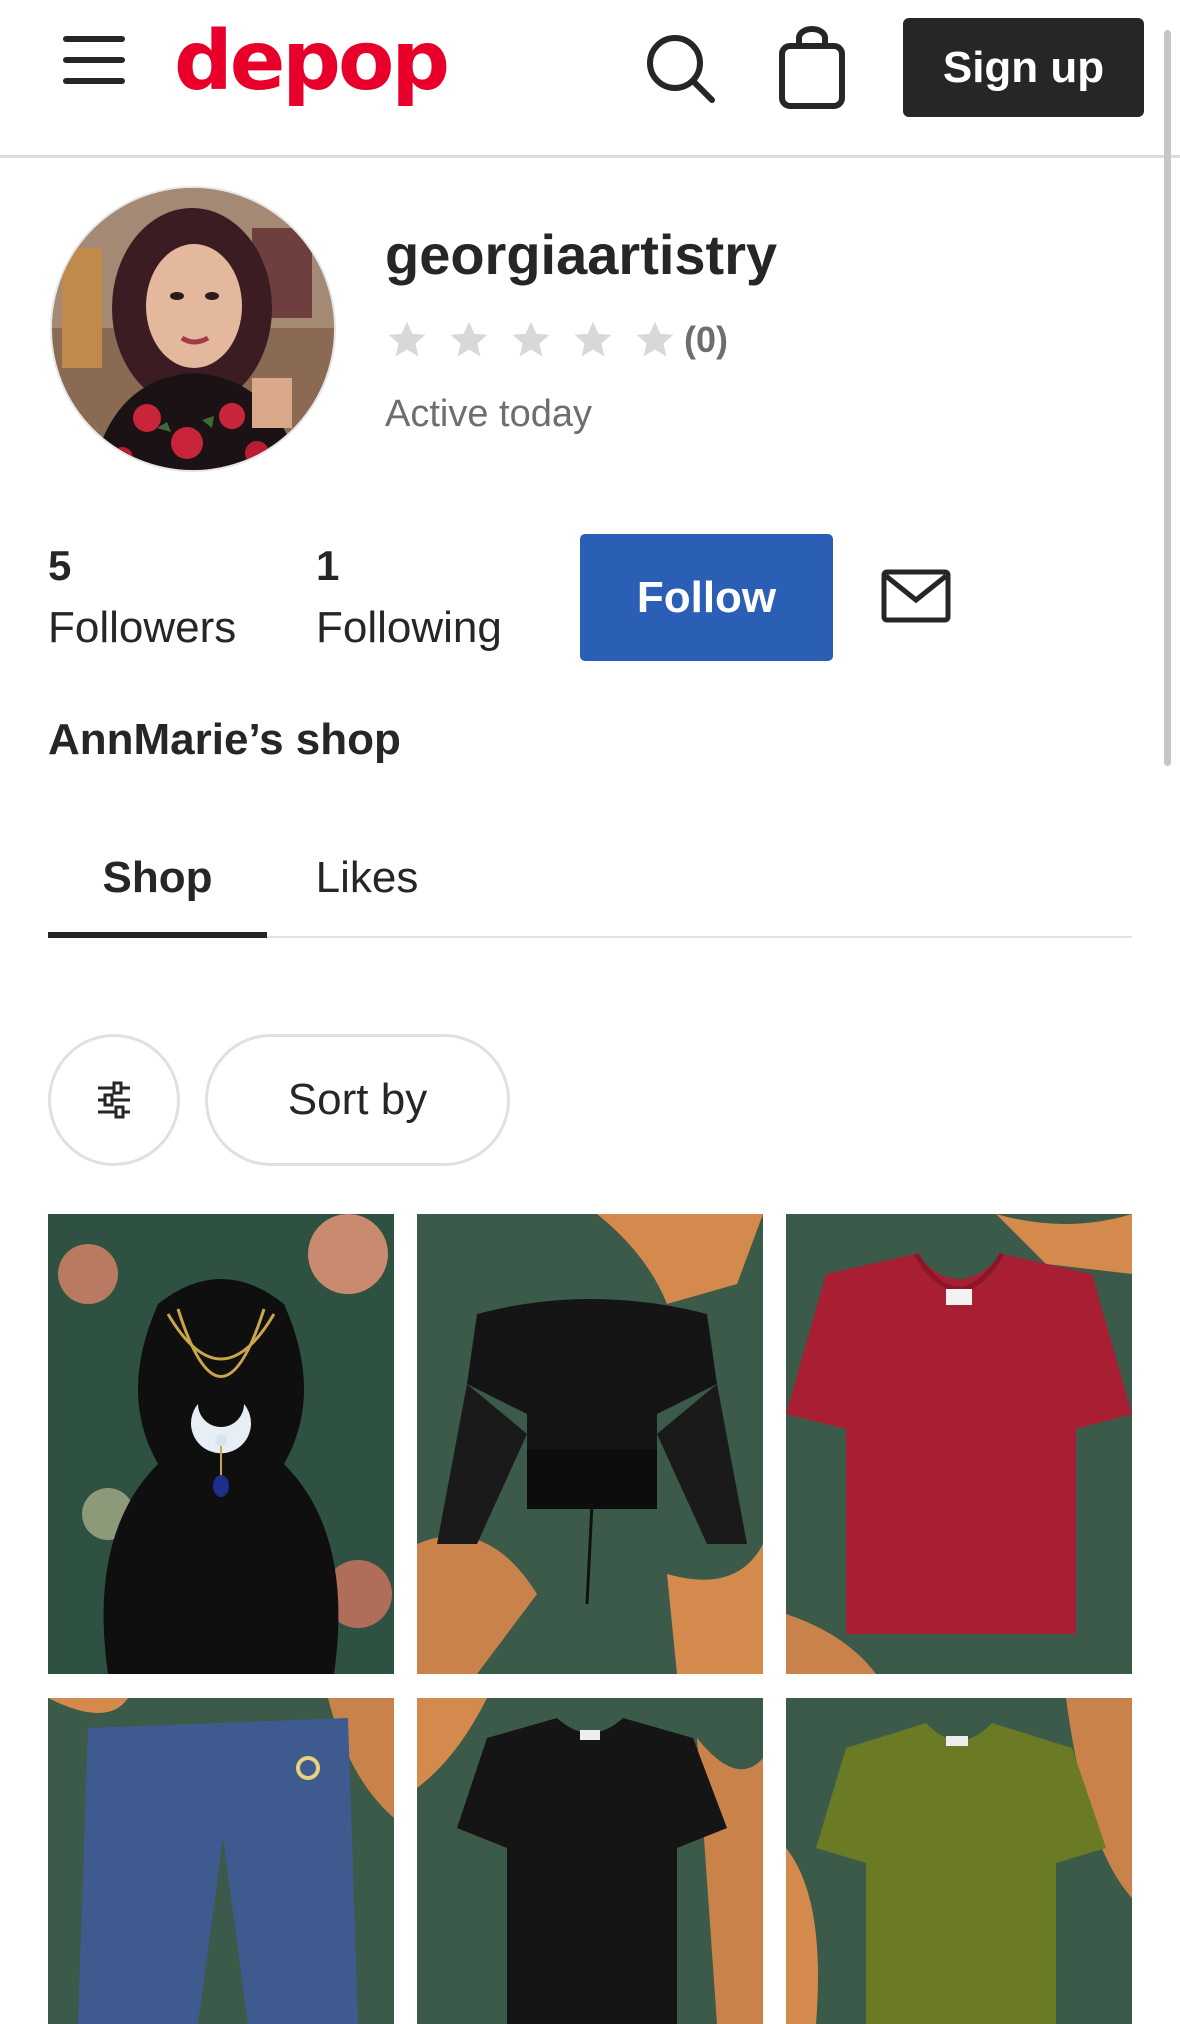 This screenshot has height=2024, width=1180. What do you see at coordinates (157, 888) in the screenshot?
I see `tab-shop: Shop` at bounding box center [157, 888].